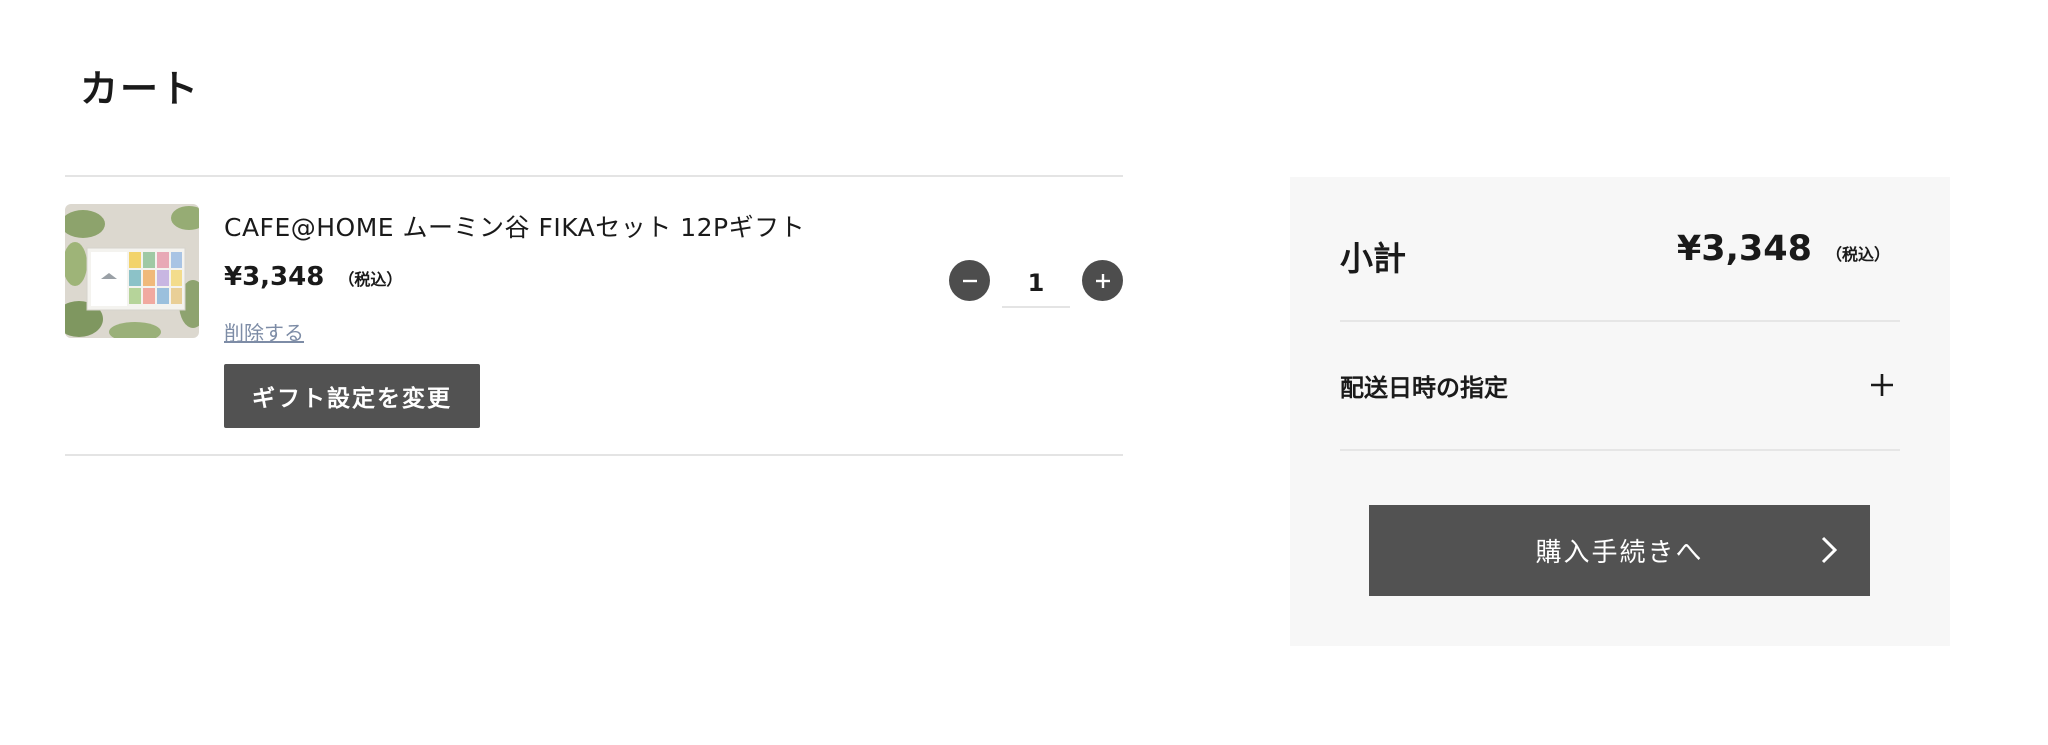 This screenshot has width=2048, height=745. What do you see at coordinates (1036, 284) in the screenshot?
I see `quantity-input` at bounding box center [1036, 284].